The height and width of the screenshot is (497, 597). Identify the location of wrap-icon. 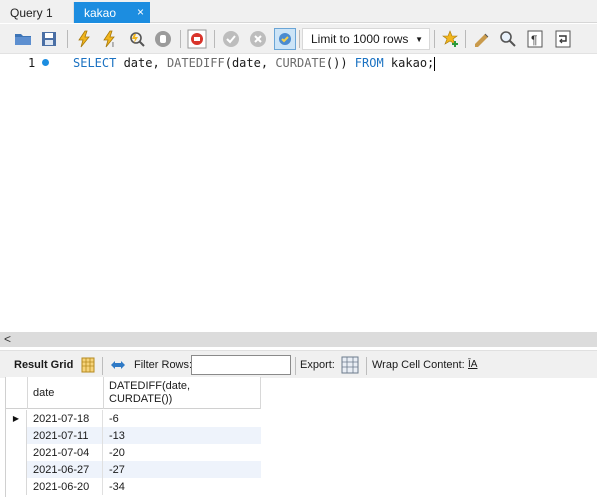
(563, 39).